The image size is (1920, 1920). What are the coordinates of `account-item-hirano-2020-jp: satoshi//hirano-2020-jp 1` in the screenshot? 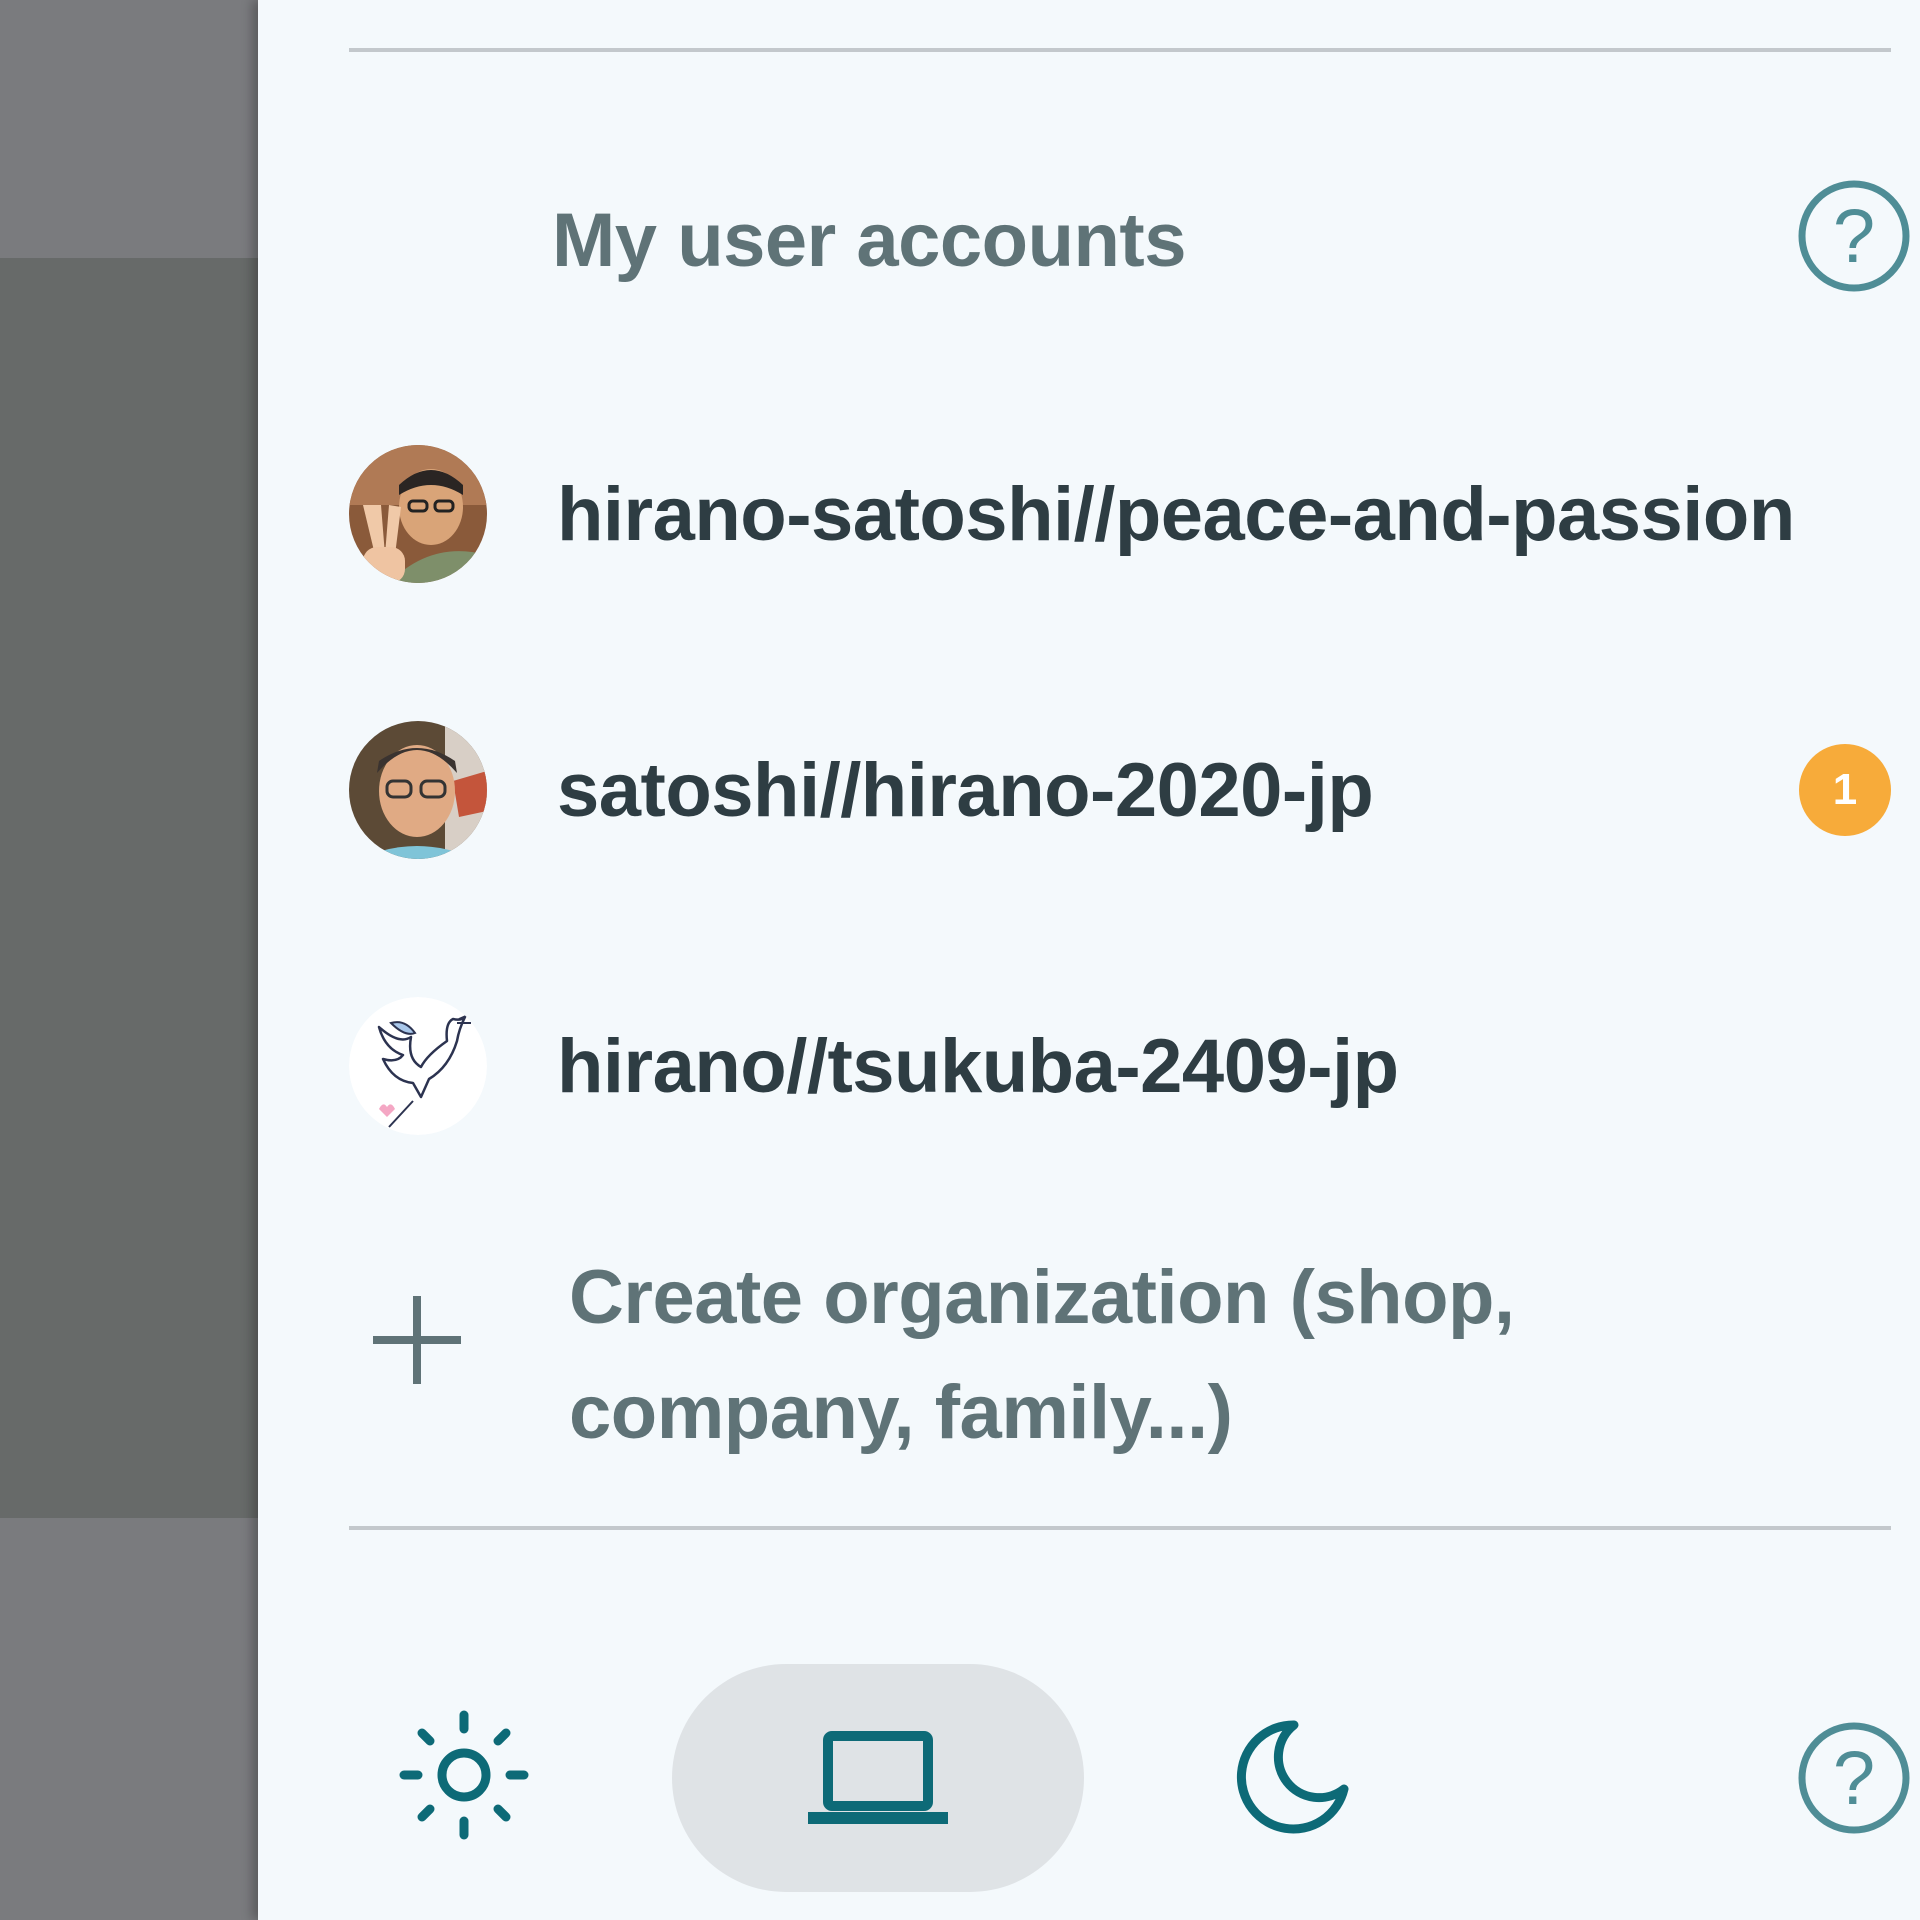 It's located at (1129, 790).